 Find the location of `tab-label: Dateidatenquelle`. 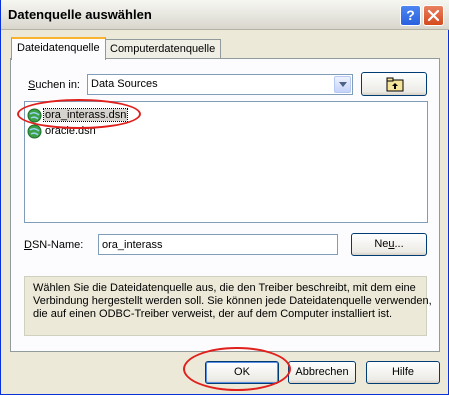

tab-label: Dateidatenquelle is located at coordinates (58, 48).